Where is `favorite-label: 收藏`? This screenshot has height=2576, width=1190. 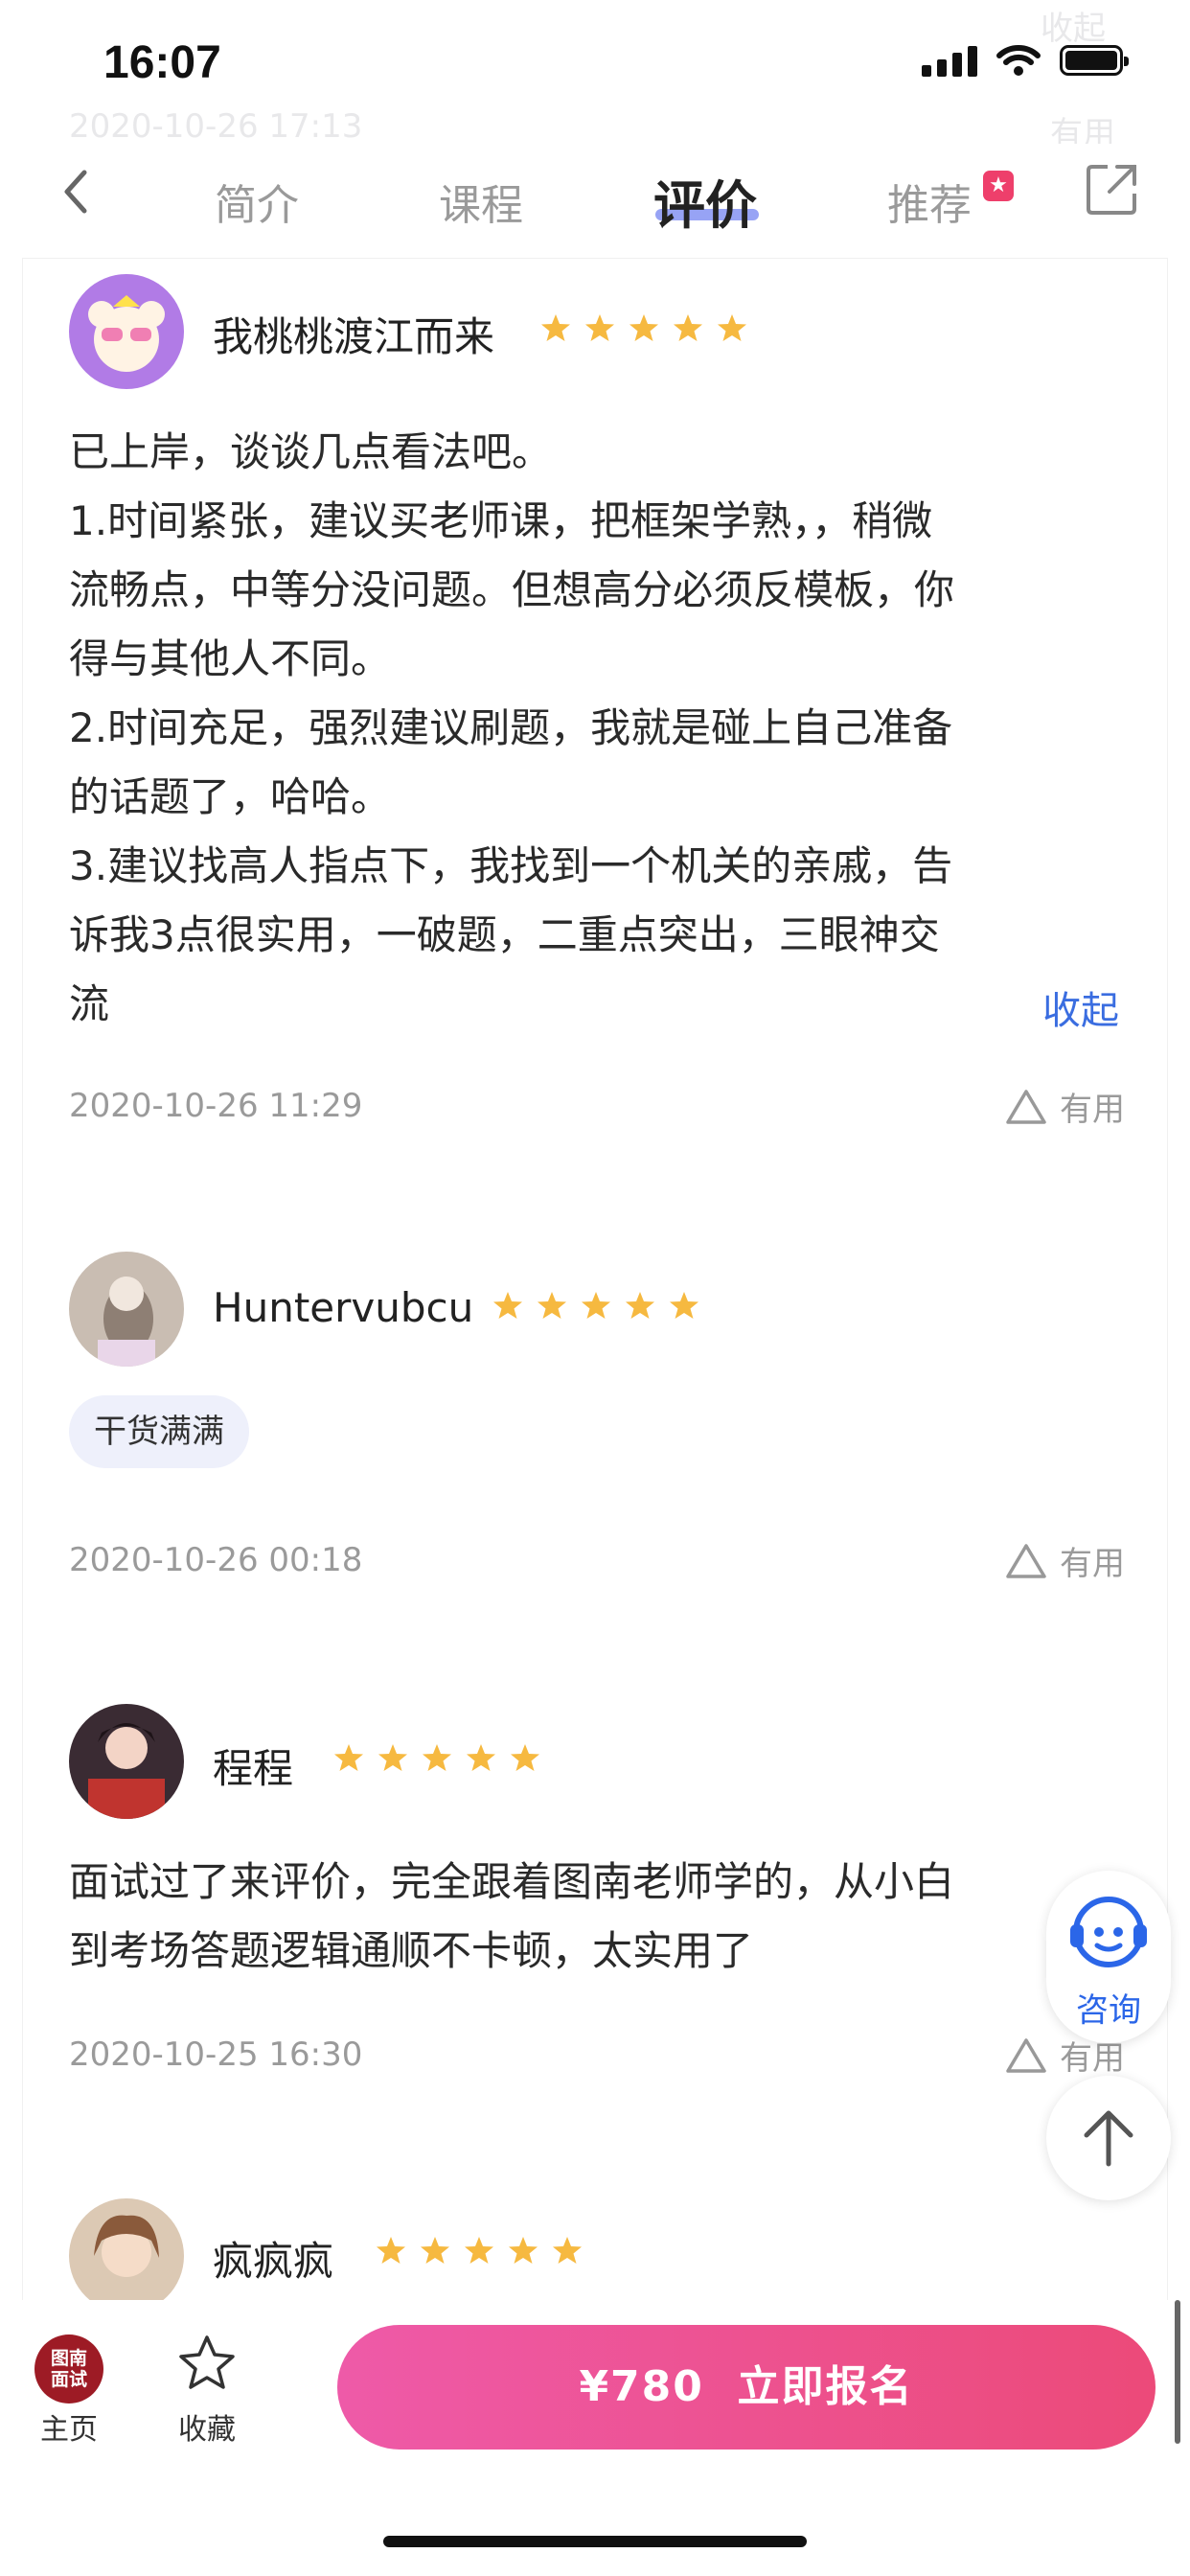 favorite-label: 收藏 is located at coordinates (207, 2426).